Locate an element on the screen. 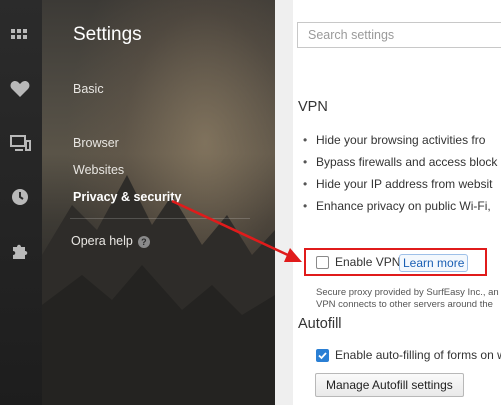 This screenshot has width=501, height=405. settings-title: Settings is located at coordinates (107, 34).